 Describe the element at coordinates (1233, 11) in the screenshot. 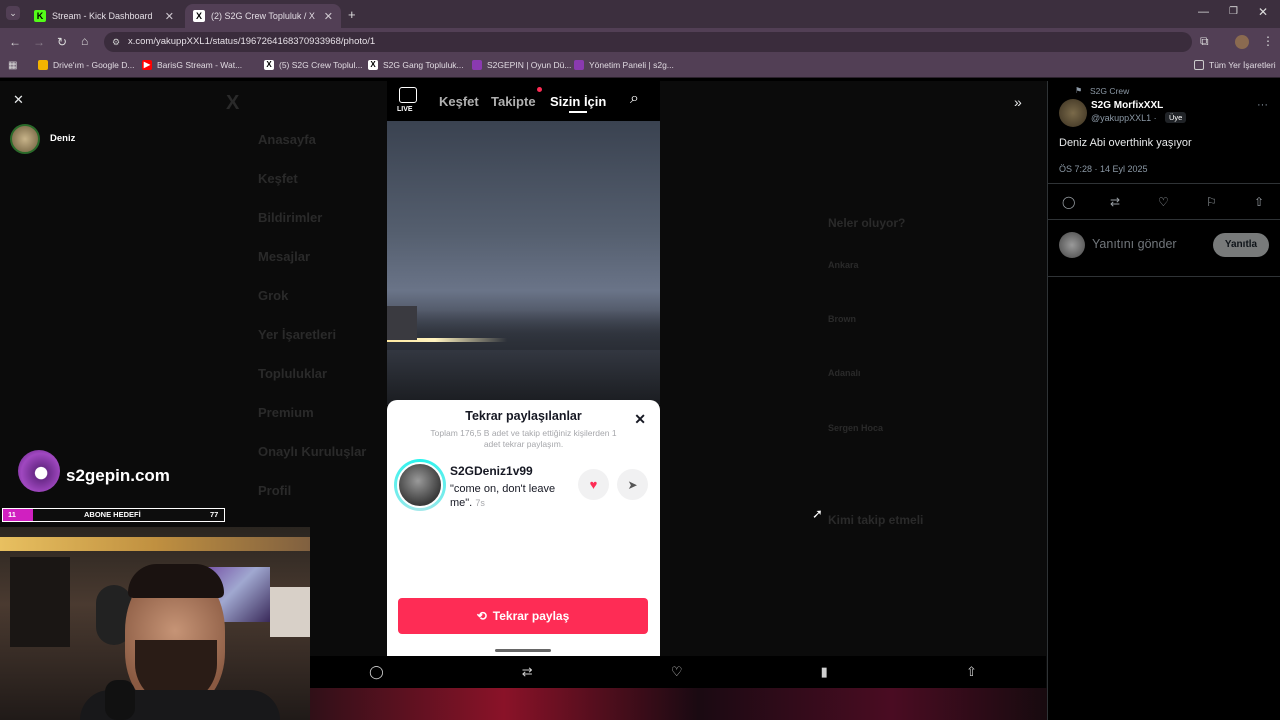

I see `restore-icon: ❐` at that location.